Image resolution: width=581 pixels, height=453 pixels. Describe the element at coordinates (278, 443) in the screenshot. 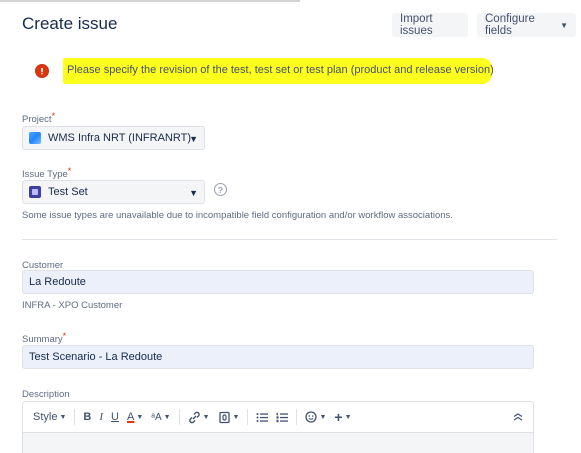

I see `editor-content-area` at that location.